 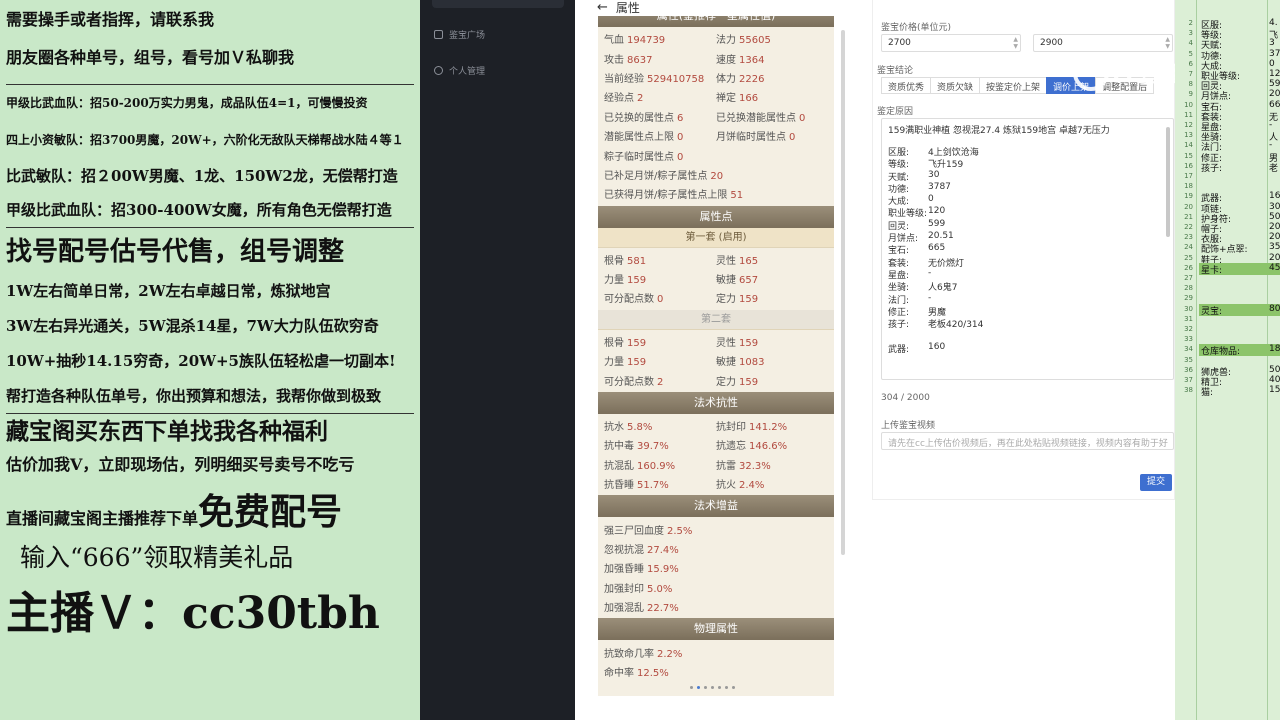 What do you see at coordinates (1274, 54) in the screenshot?
I see `sheet-value: 37` at bounding box center [1274, 54].